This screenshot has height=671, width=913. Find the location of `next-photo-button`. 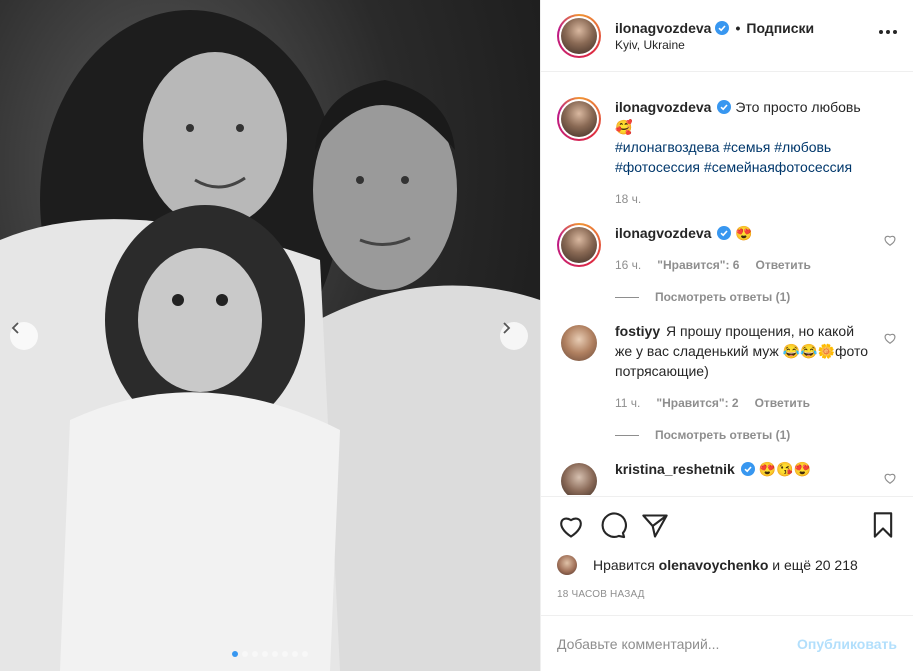

next-photo-button is located at coordinates (514, 336).